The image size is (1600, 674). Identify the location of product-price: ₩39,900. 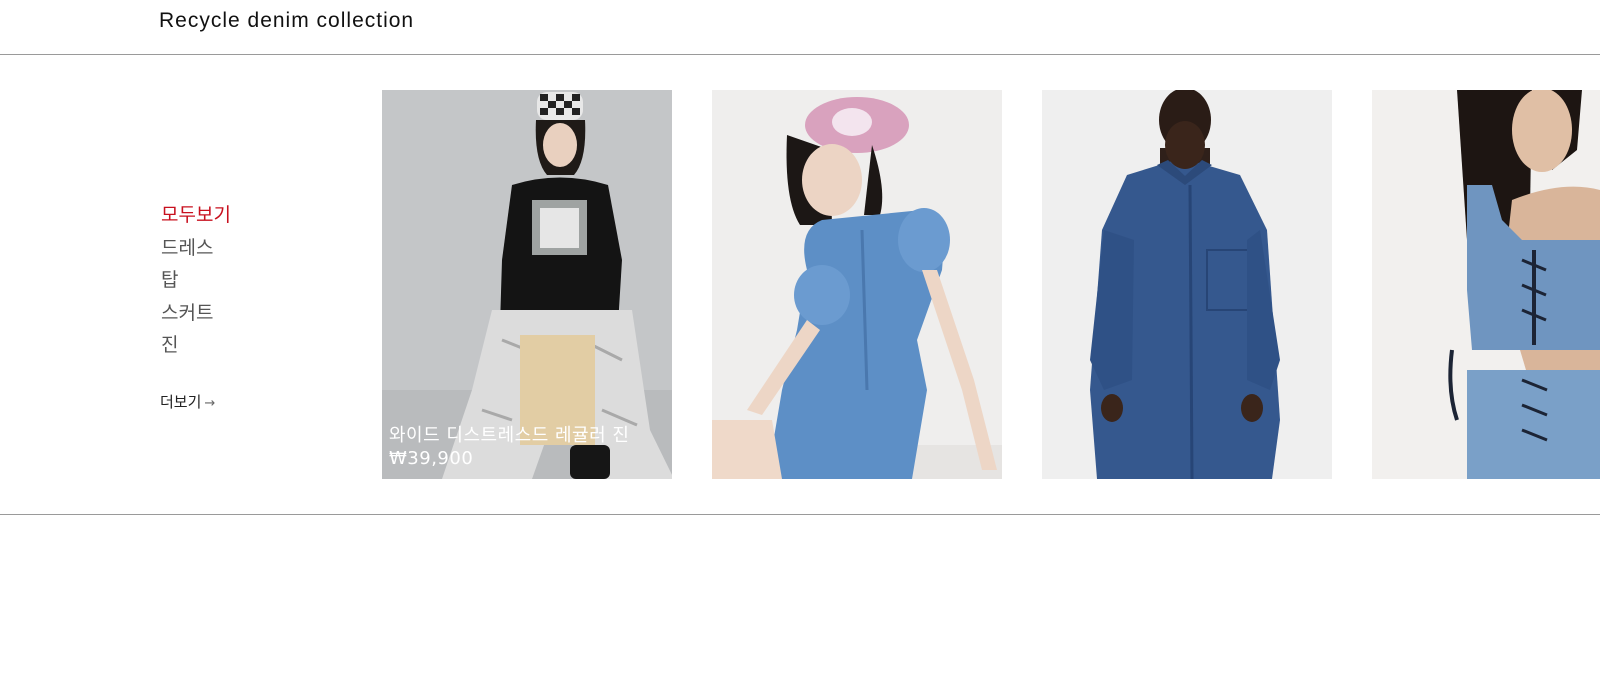
(431, 458).